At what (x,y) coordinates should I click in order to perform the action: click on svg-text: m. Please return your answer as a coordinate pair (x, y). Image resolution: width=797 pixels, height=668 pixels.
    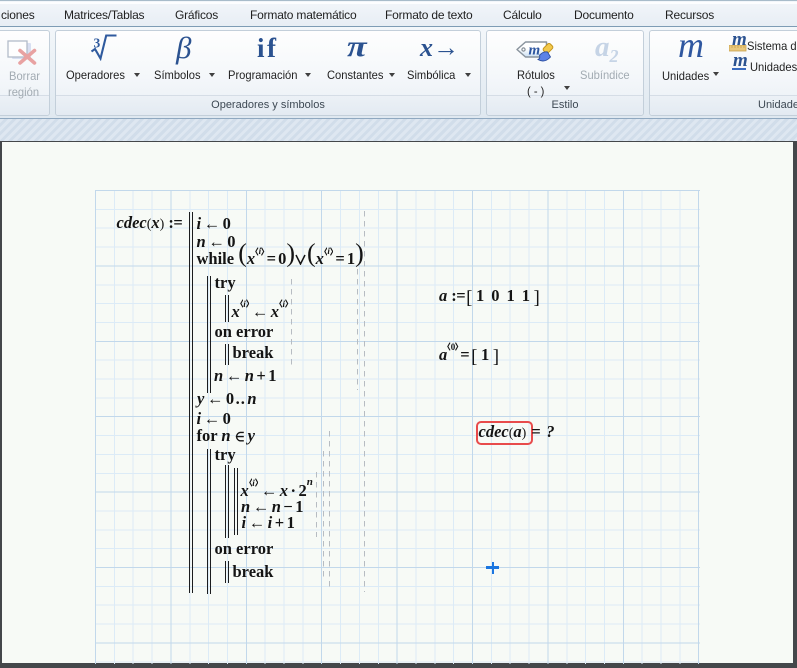
    Looking at the image, I should click on (535, 51).